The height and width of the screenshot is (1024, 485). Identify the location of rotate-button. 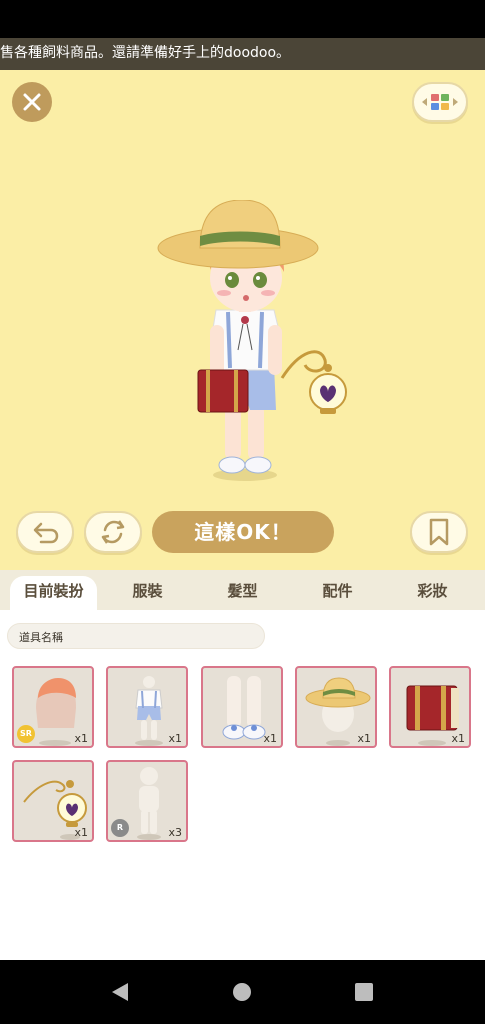
(113, 532).